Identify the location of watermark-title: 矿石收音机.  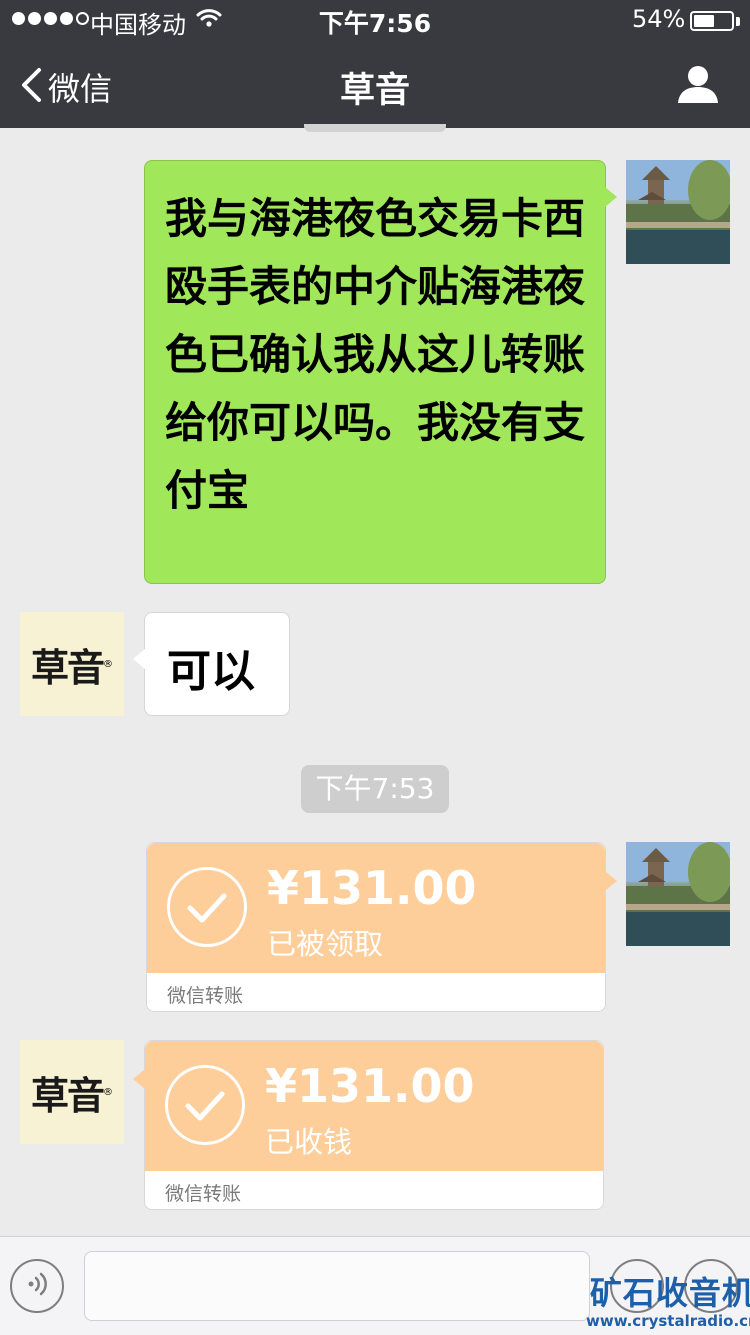
(669, 1293).